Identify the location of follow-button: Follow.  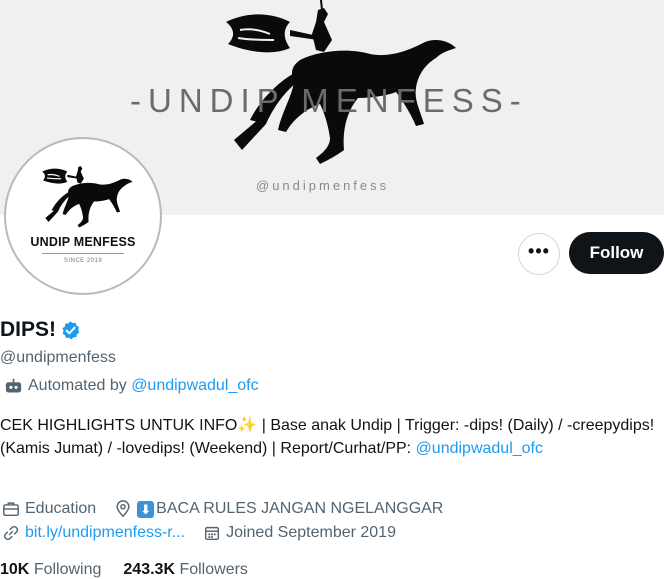
(616, 253).